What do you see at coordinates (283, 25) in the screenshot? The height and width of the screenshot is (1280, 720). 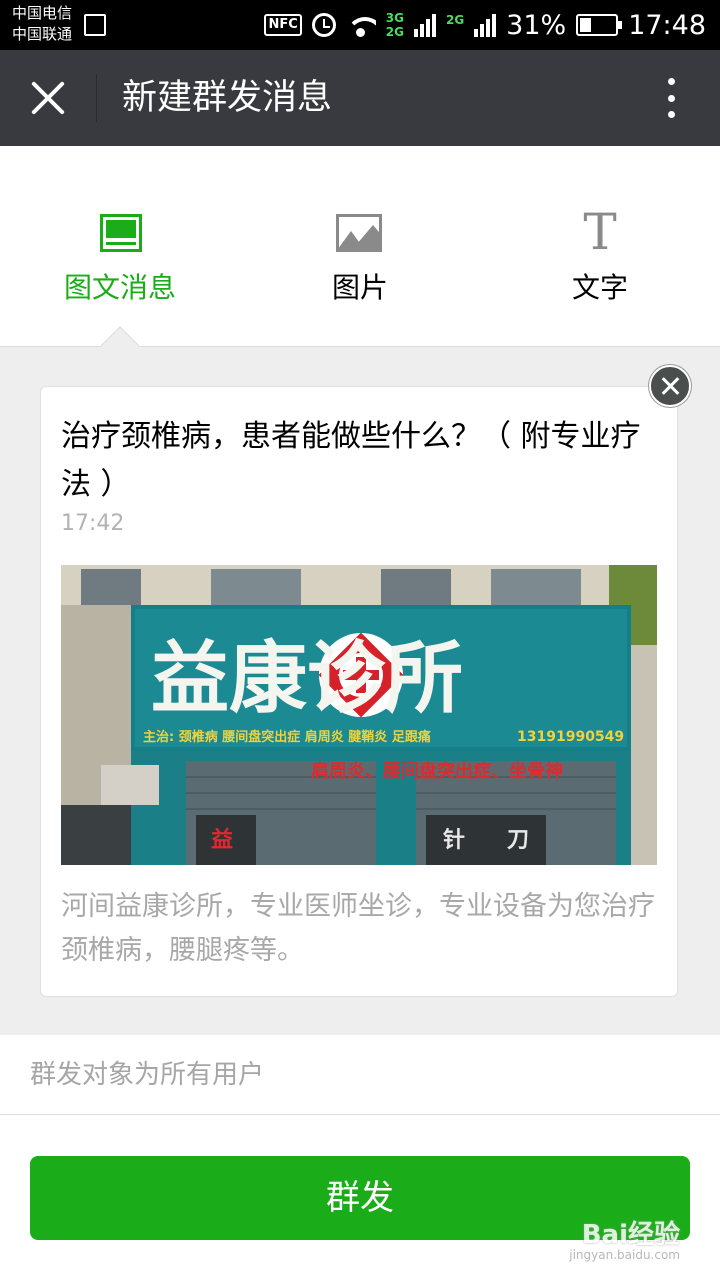 I see `nfc-icon: NFC` at bounding box center [283, 25].